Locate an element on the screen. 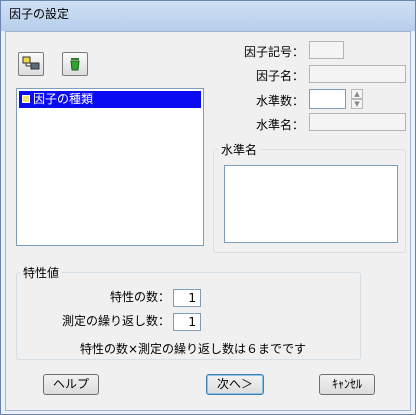  next-button: 次へ＞ is located at coordinates (235, 384).